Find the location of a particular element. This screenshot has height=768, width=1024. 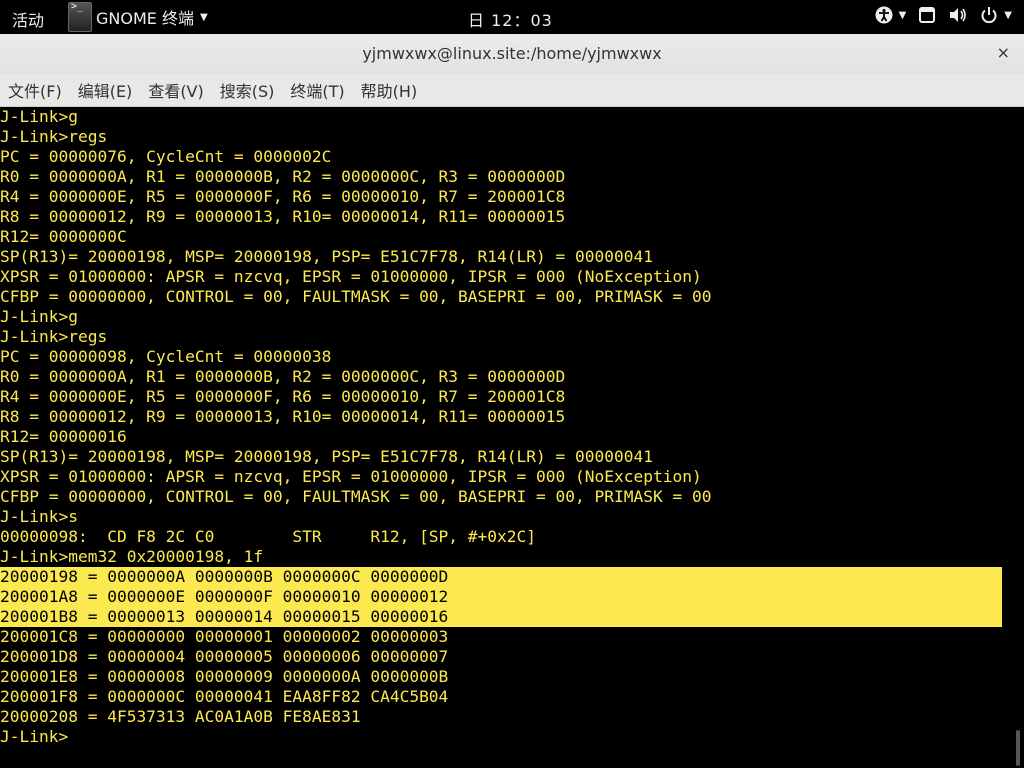

app-menu: >_ GNOME 终端 ▼ is located at coordinates (138, 16).